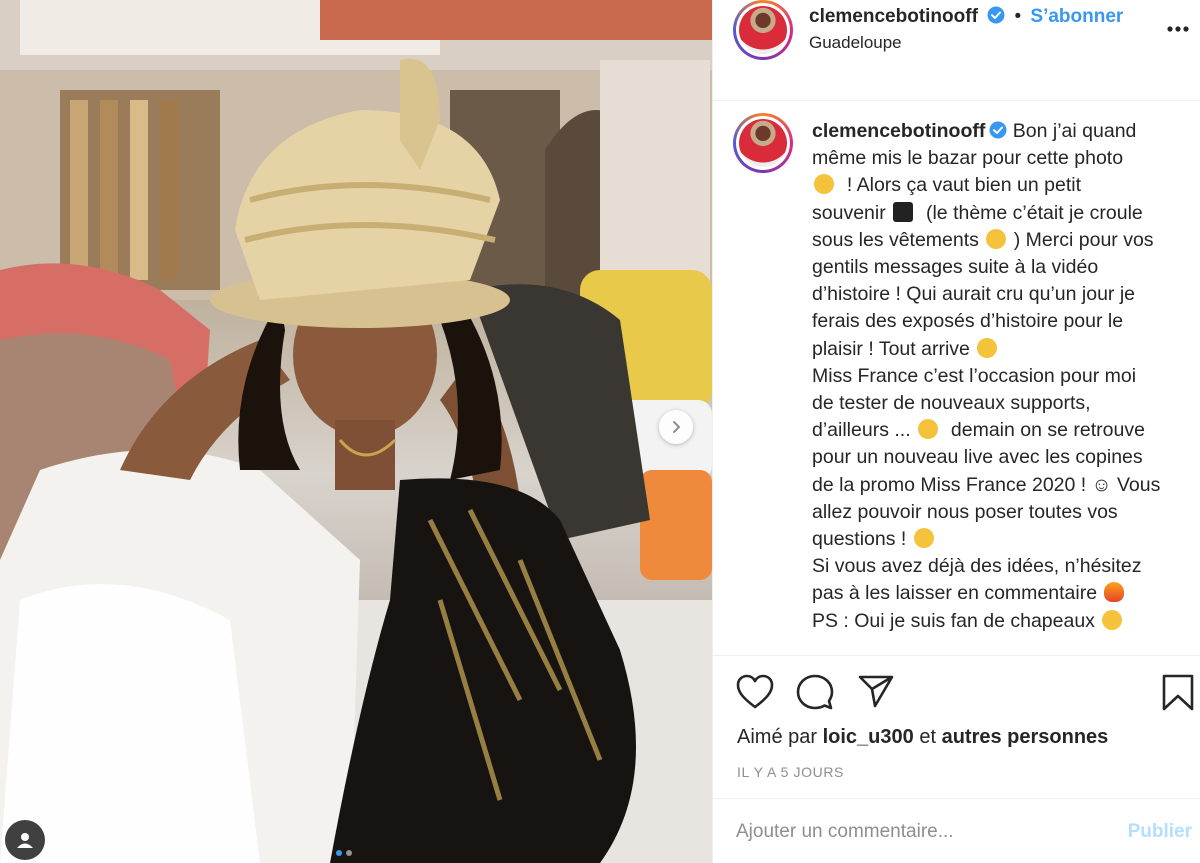 This screenshot has height=863, width=1200. Describe the element at coordinates (968, 321) in the screenshot. I see `caption-line: ferais des exposés d’histoire pour le` at that location.